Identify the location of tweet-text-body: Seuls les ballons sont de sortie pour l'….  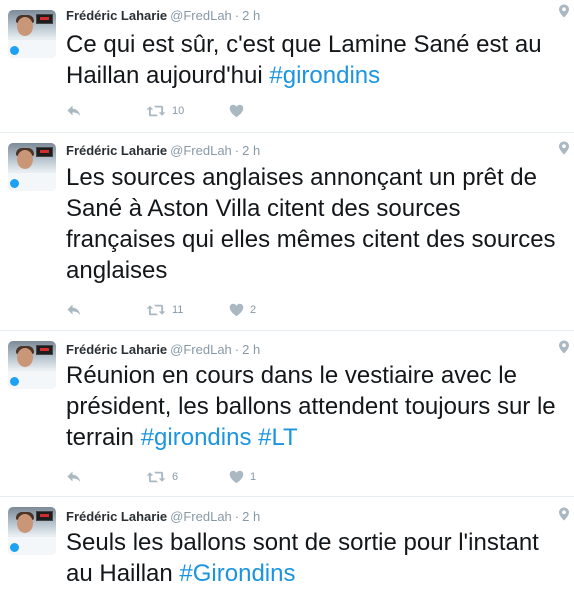
(302, 558).